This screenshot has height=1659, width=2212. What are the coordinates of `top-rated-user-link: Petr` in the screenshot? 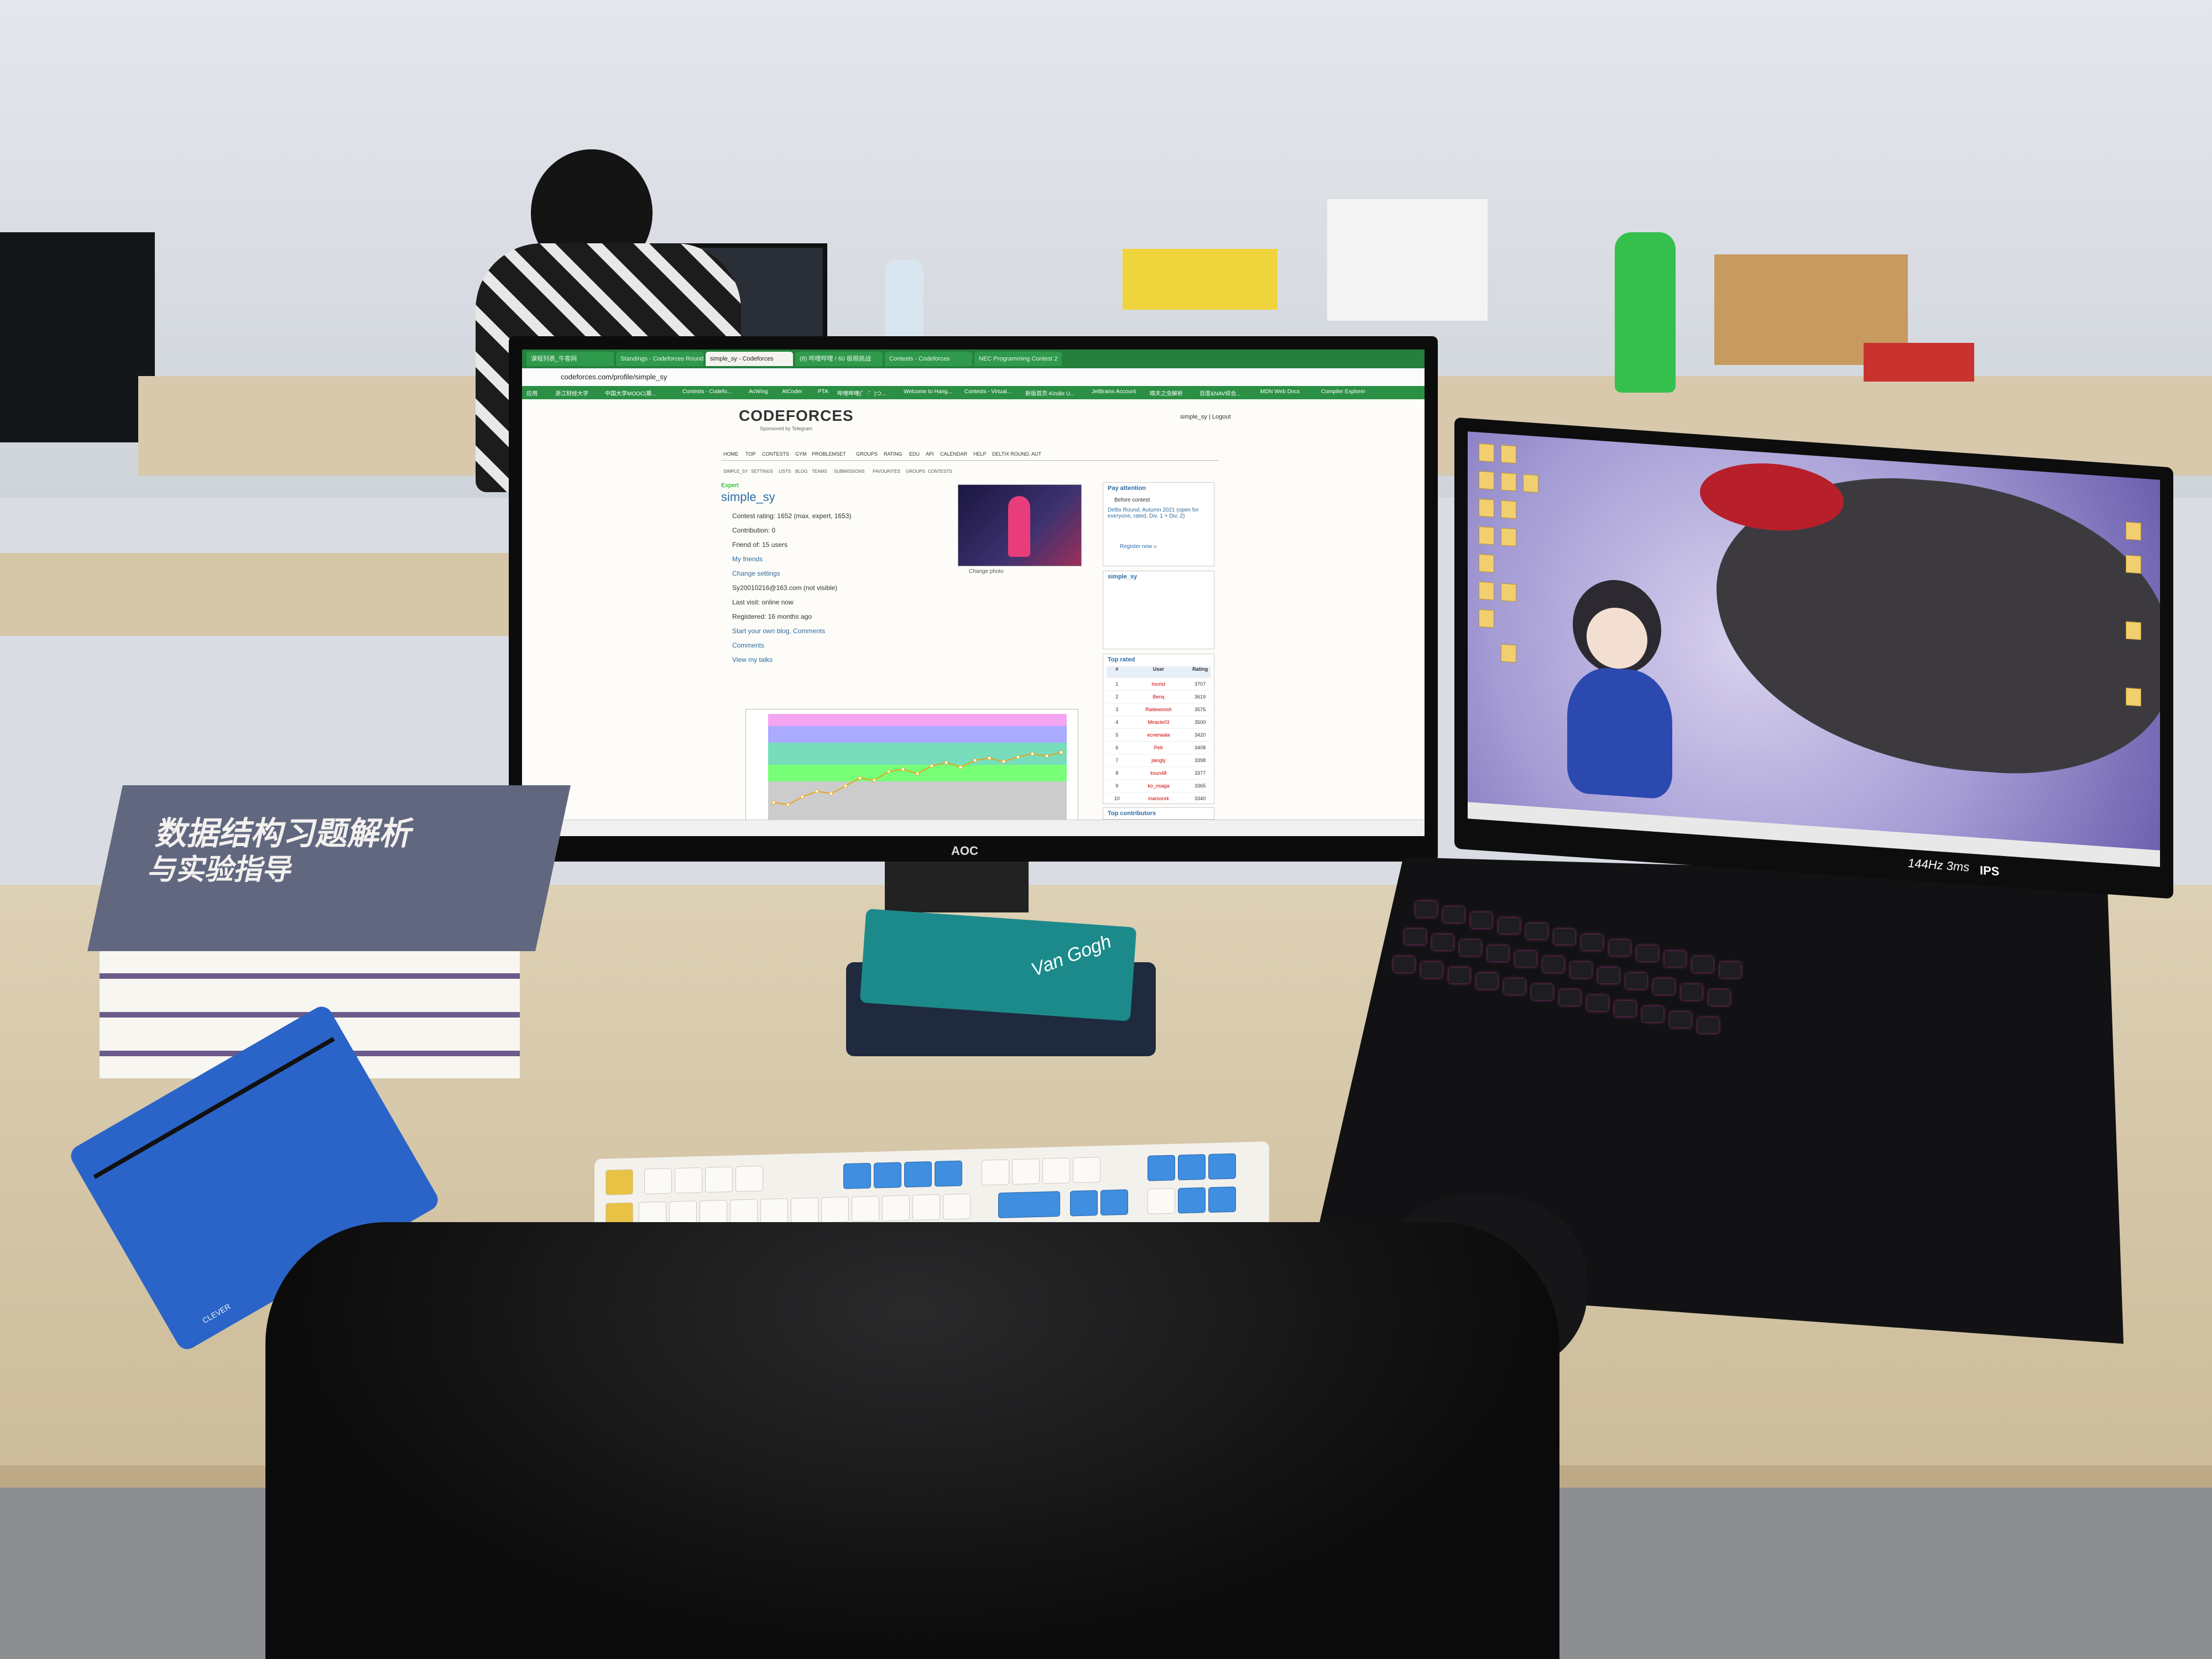 It's located at (1159, 748).